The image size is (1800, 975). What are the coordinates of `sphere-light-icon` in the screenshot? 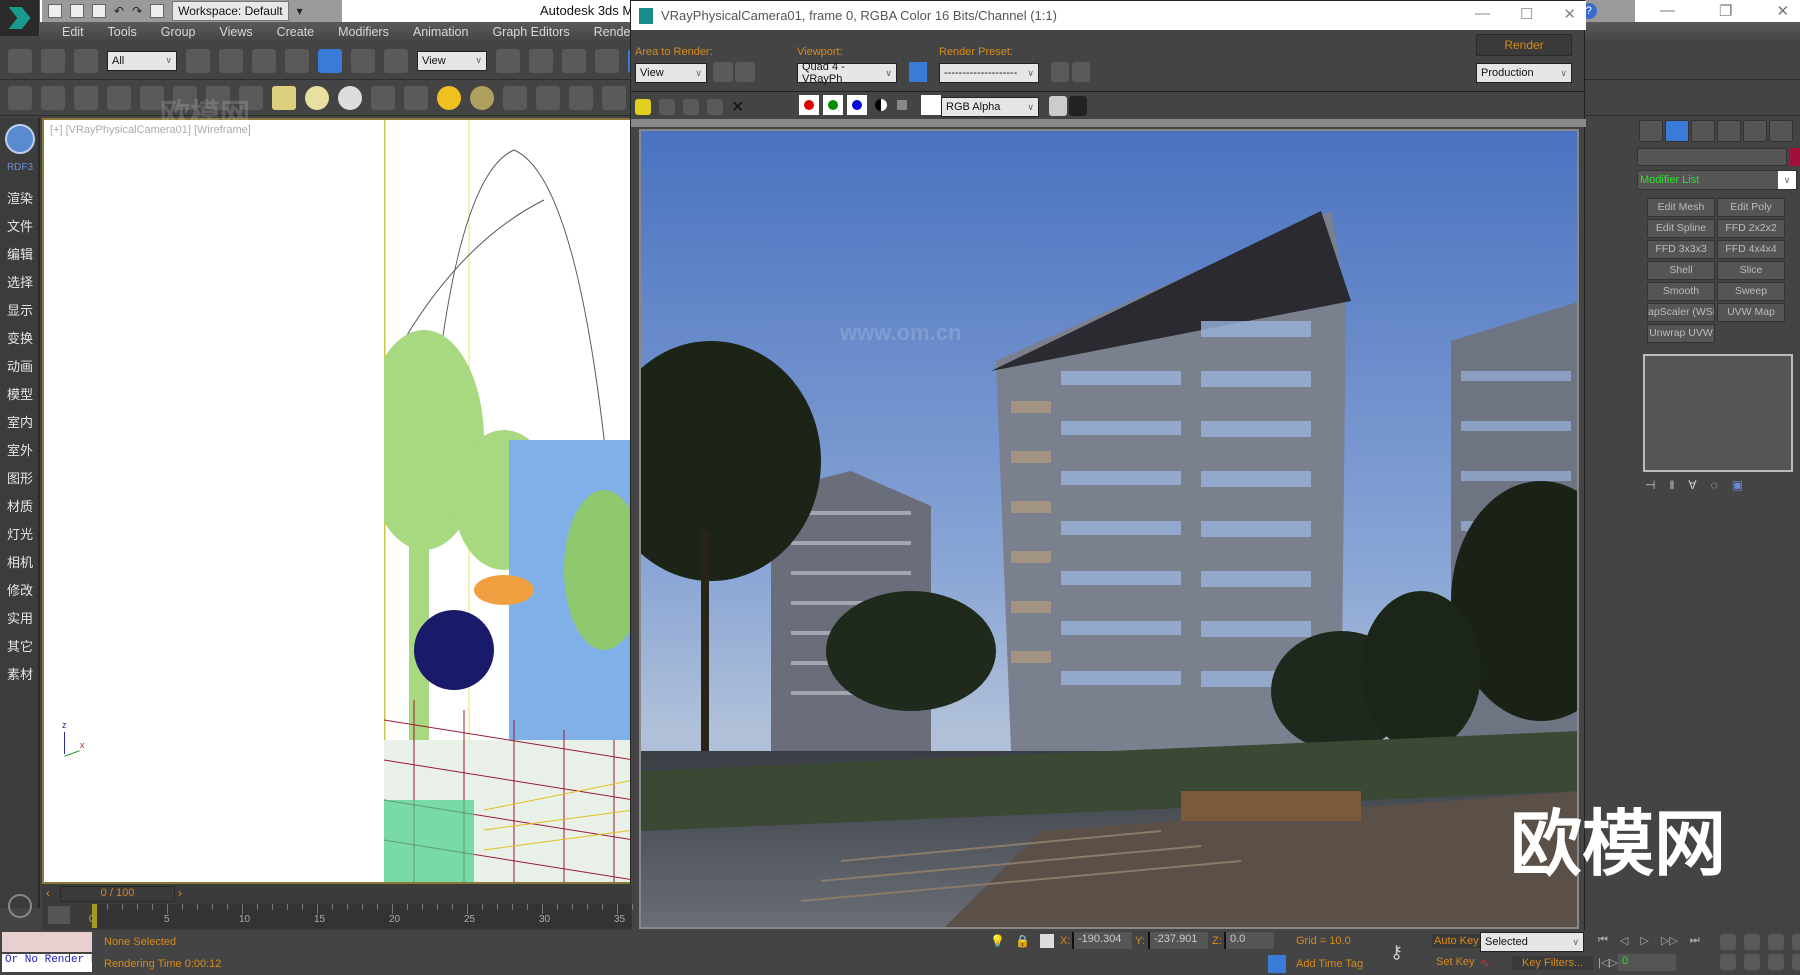 It's located at (317, 97).